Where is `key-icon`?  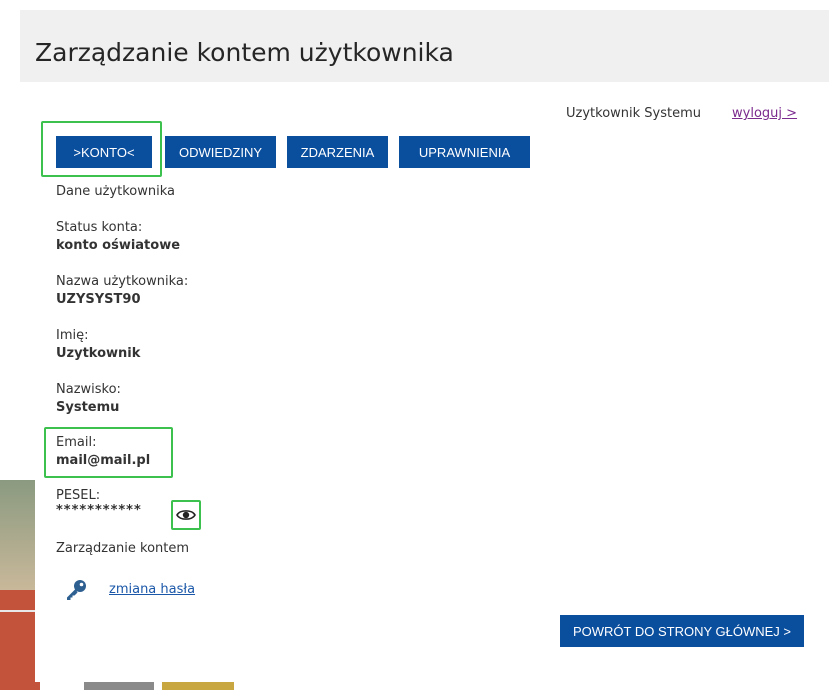
key-icon is located at coordinates (76, 590).